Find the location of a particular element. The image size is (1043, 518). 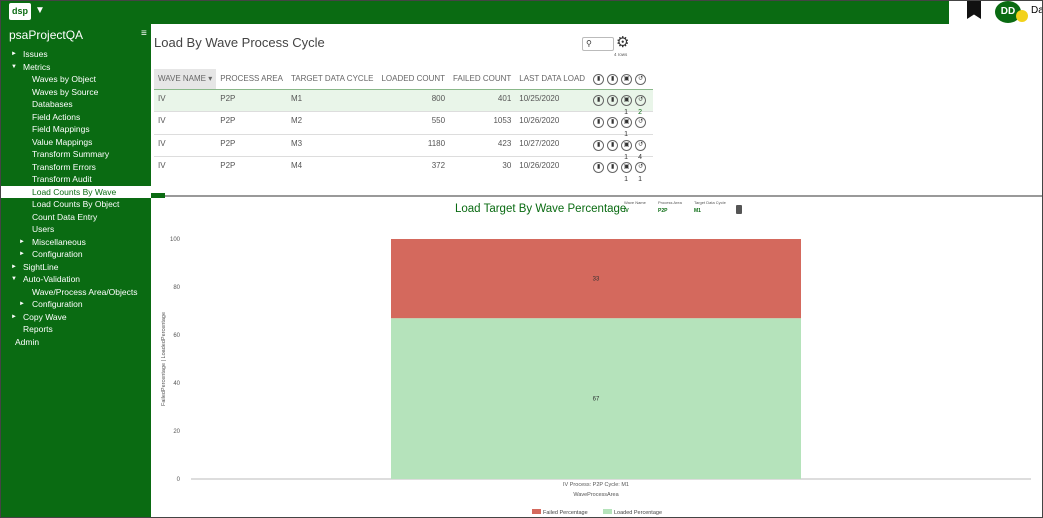

sidebar-item-label: Users is located at coordinates (43, 229).